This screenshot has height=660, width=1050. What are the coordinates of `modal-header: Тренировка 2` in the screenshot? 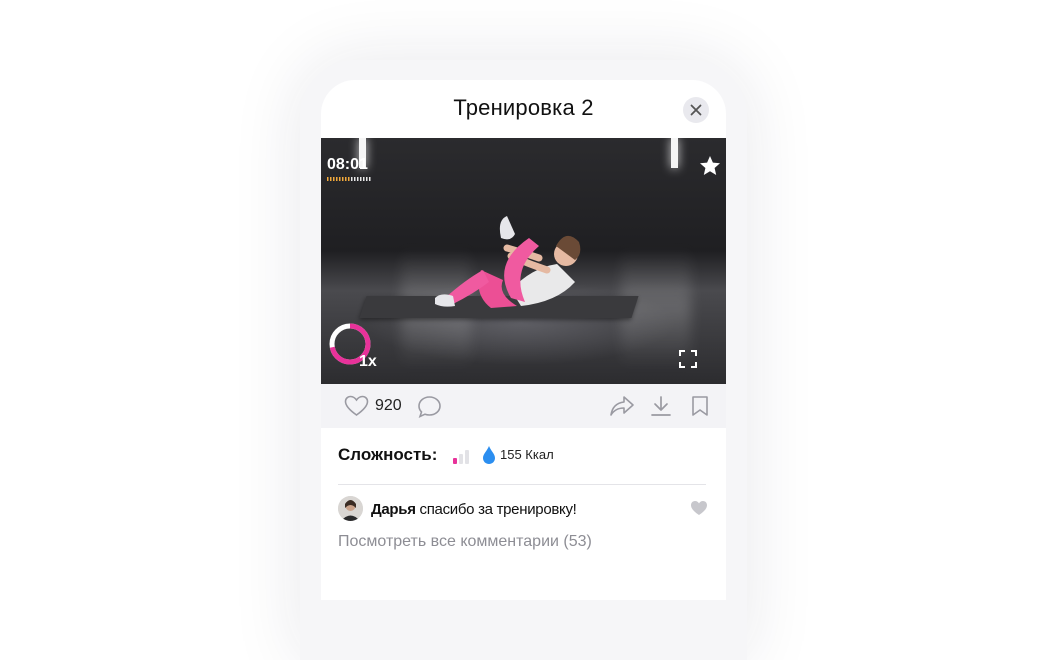 It's located at (523, 109).